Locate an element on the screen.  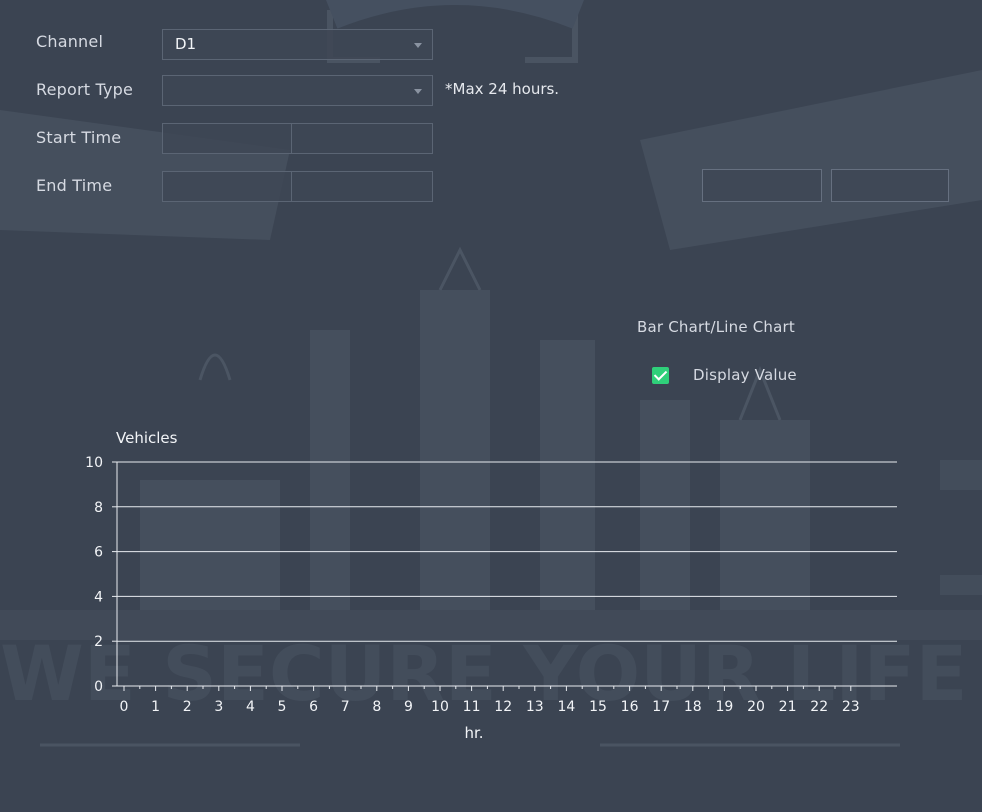
y-tick-label: 0 is located at coordinates (98, 687).